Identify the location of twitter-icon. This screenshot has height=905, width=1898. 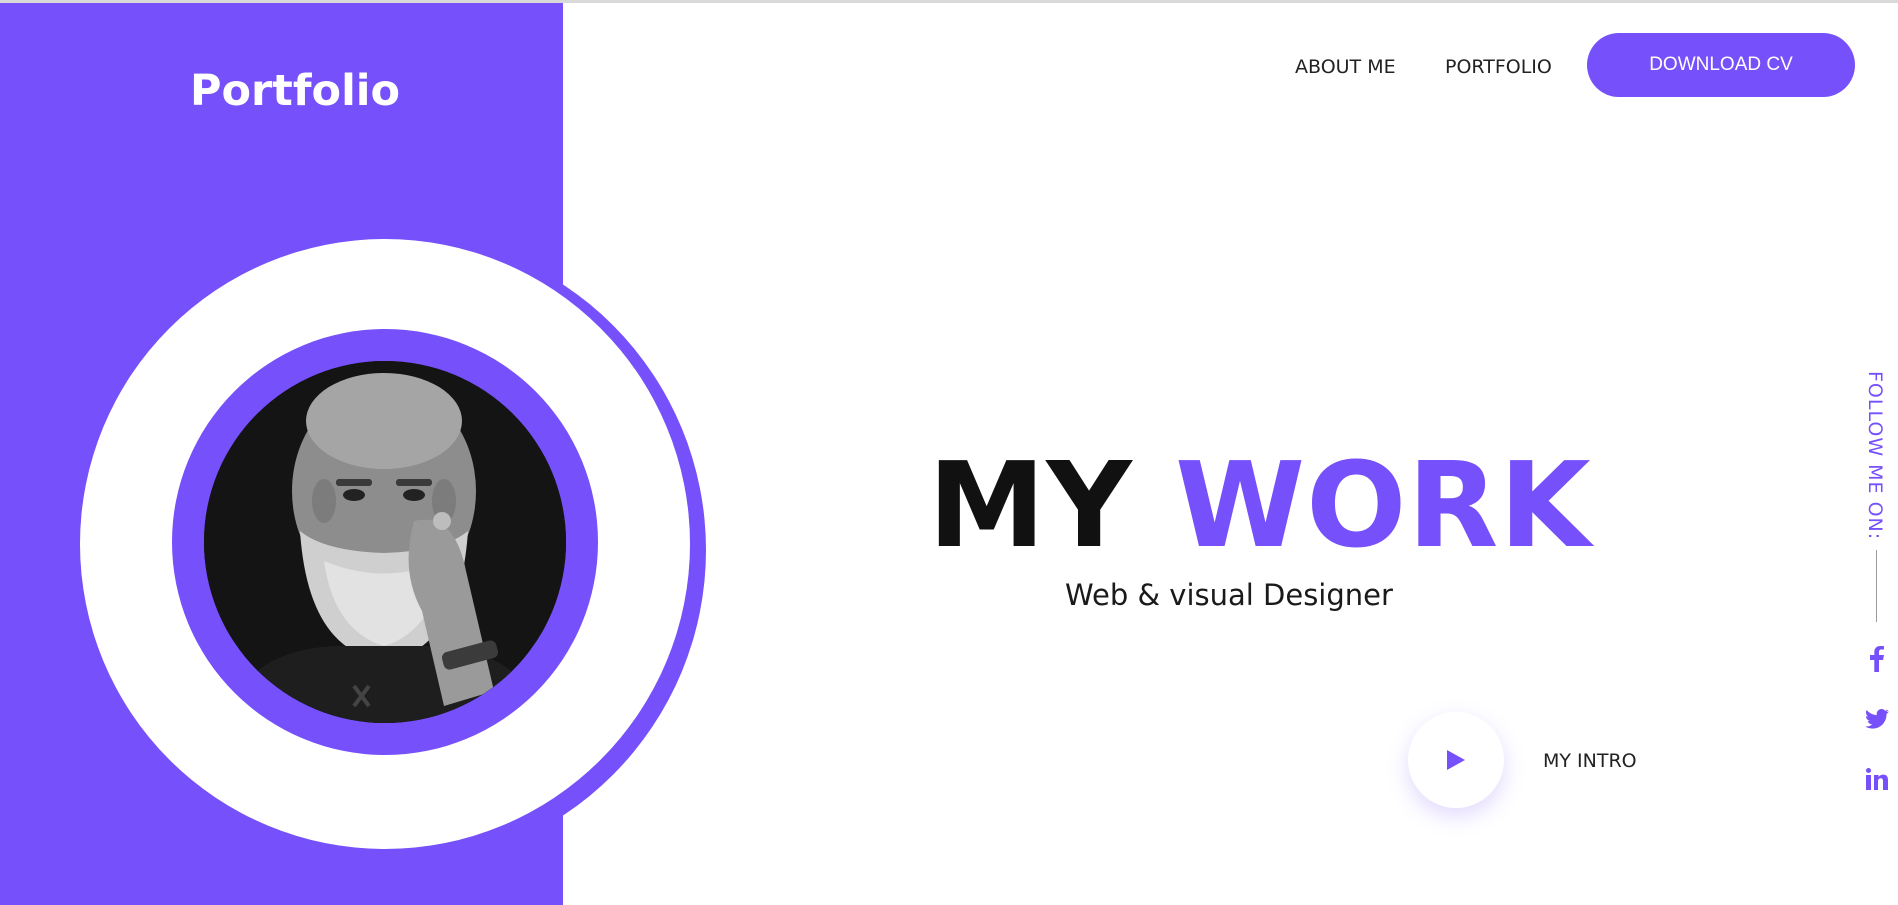
(1877, 719).